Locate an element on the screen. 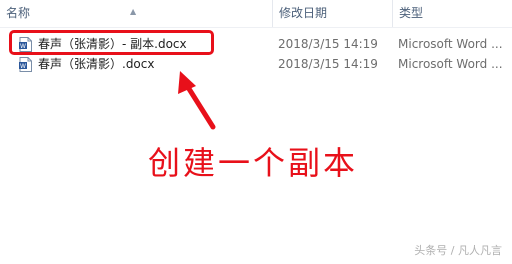  column-header-date: 修改日期 is located at coordinates (332, 13).